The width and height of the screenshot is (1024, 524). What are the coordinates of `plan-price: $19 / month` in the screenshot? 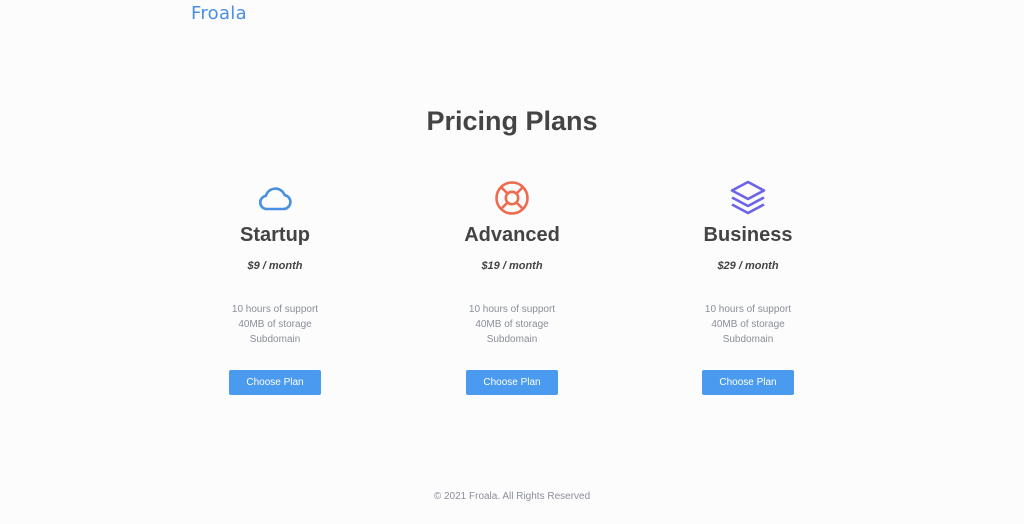 It's located at (512, 266).